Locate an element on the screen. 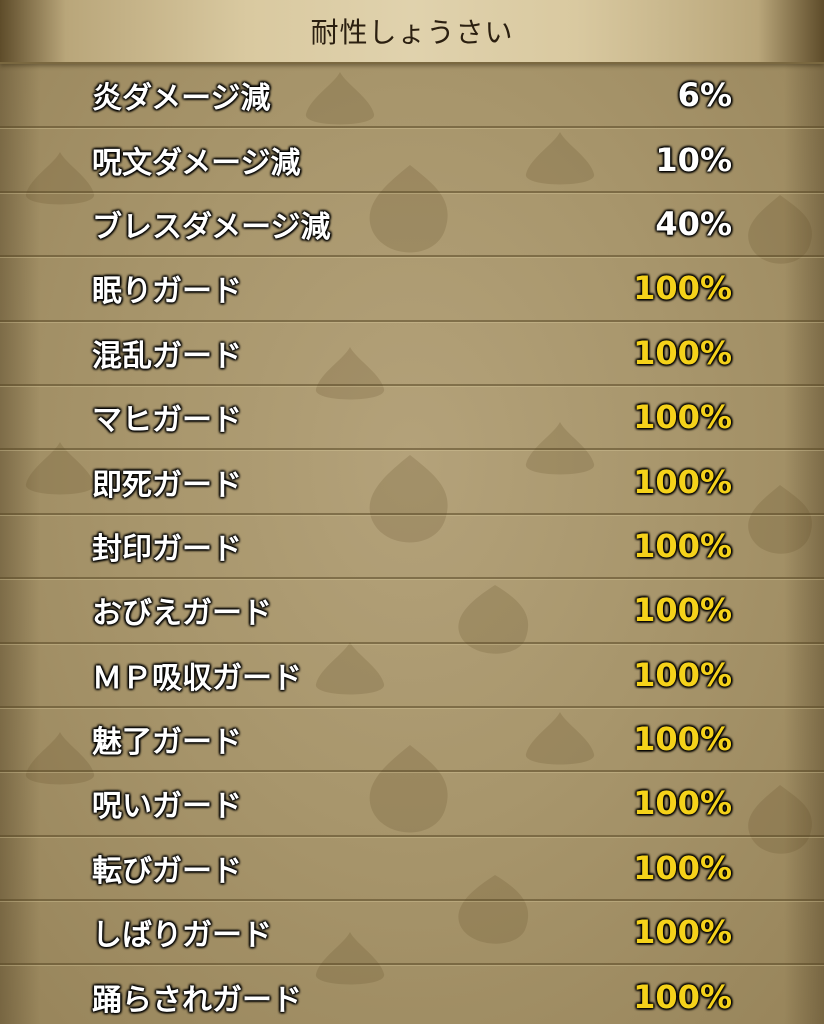 Image resolution: width=824 pixels, height=1024 pixels. list-item: ブレスダメージ減 40% is located at coordinates (412, 225).